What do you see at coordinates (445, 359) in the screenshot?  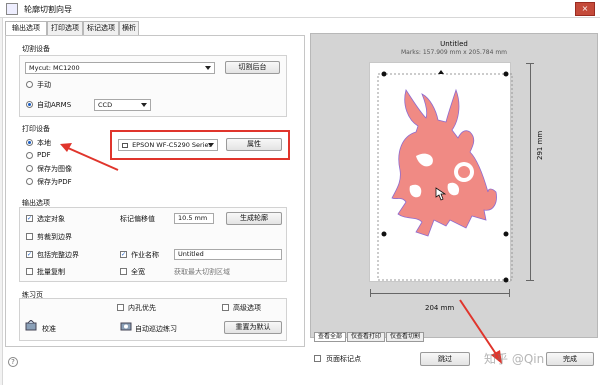 I see `skip-button: 跳过` at bounding box center [445, 359].